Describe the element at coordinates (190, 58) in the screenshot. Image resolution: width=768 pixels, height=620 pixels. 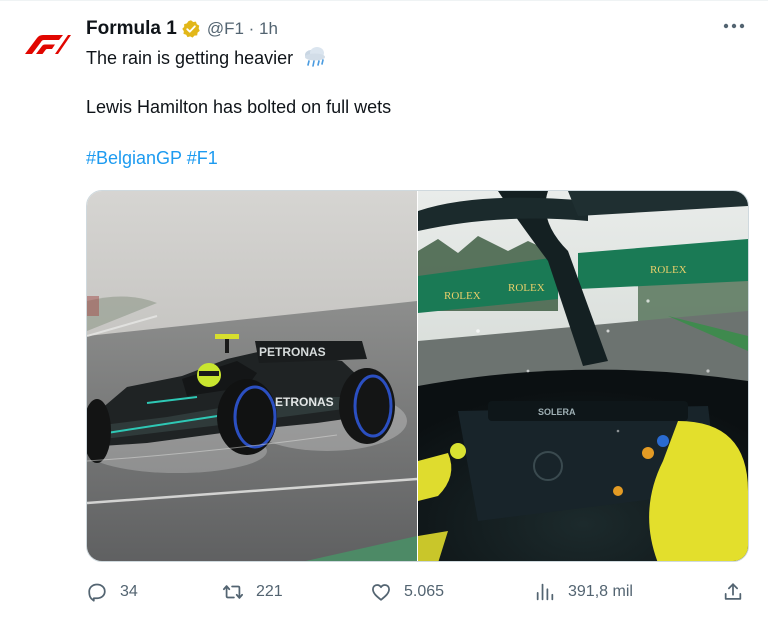
I see `tweet-text-rain: The rain is getting heavier` at that location.